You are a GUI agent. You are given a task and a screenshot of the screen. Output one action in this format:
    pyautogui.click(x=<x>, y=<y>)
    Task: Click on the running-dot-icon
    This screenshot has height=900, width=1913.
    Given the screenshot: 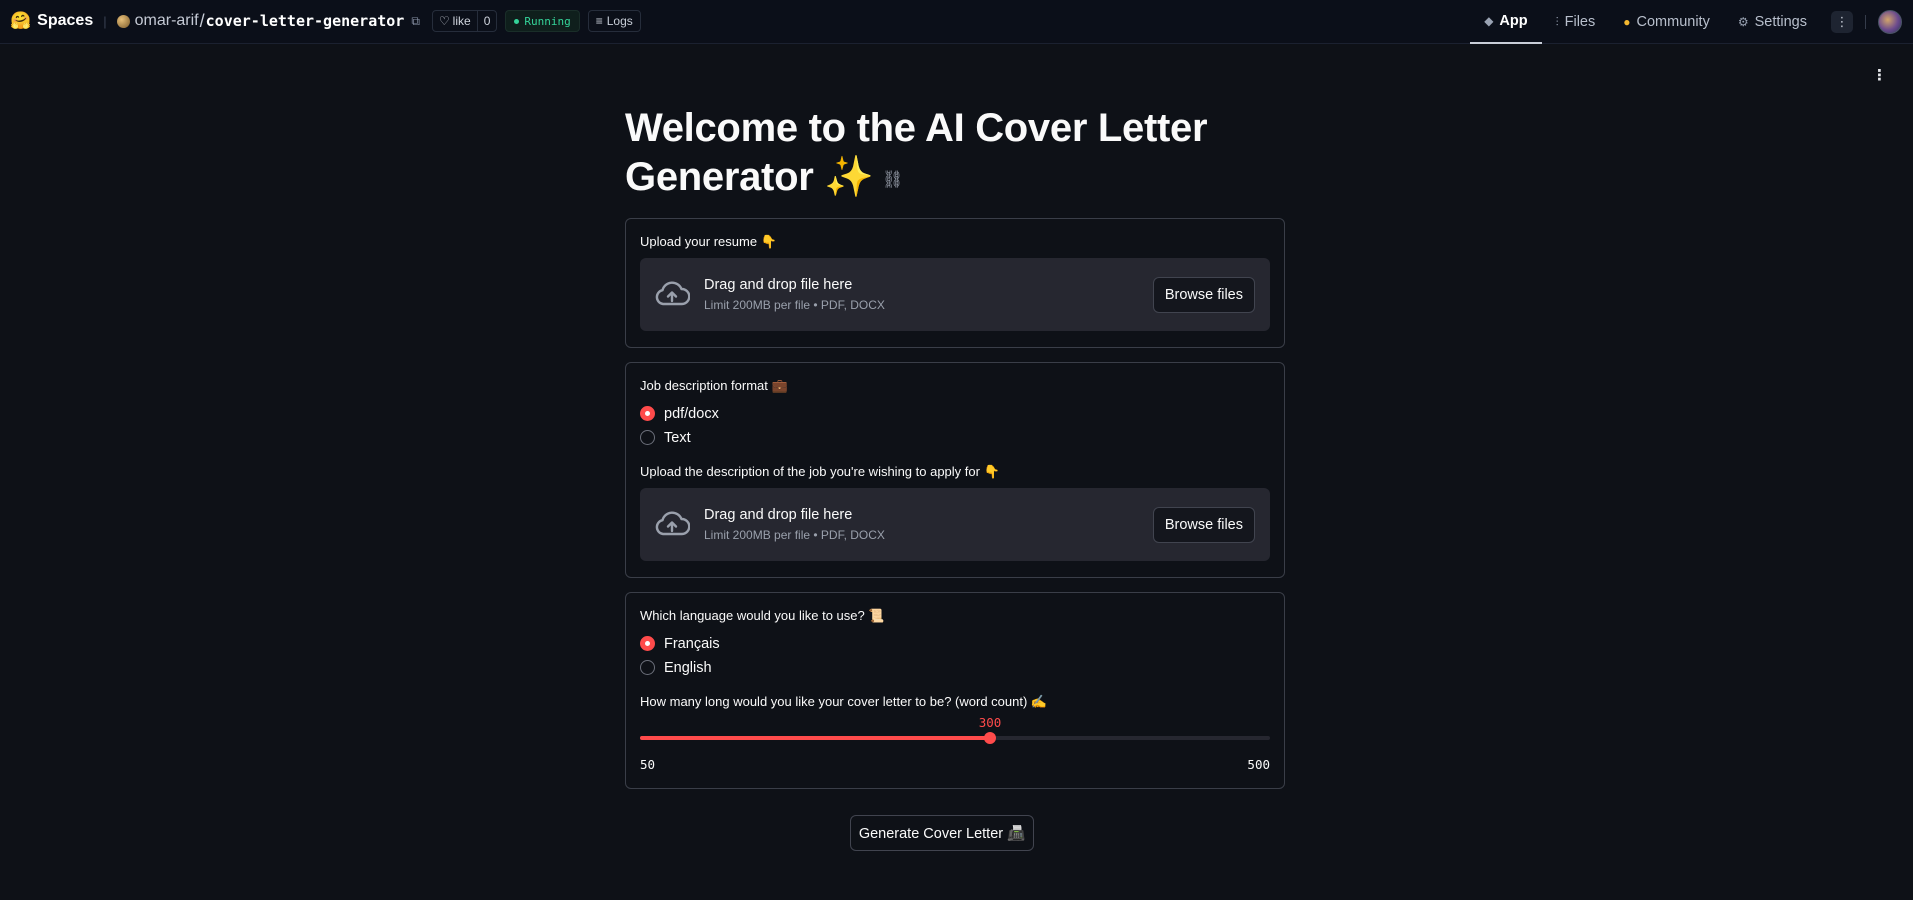 What is the action you would take?
    pyautogui.click(x=517, y=21)
    